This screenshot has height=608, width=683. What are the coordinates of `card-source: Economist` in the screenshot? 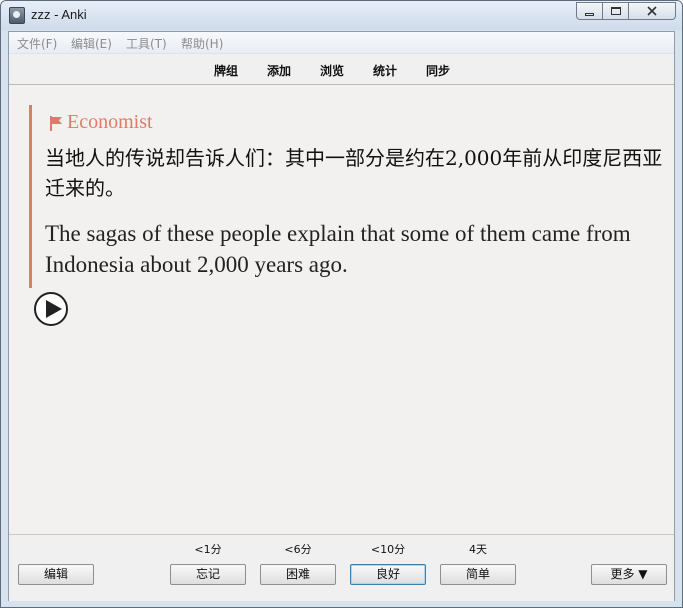 It's located at (100, 122).